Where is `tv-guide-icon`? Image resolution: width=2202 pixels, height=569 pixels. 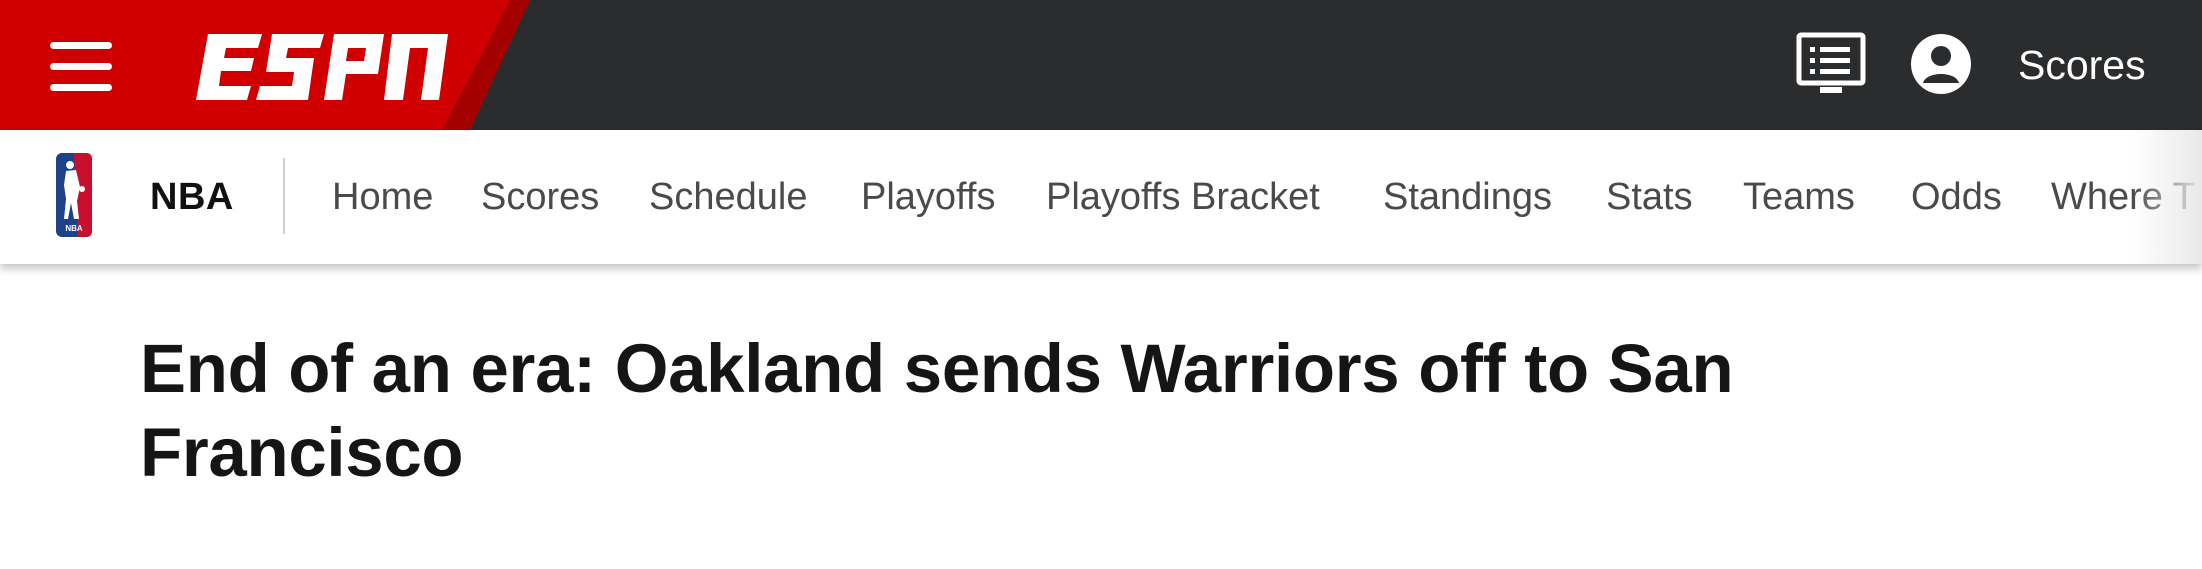 tv-guide-icon is located at coordinates (1831, 64).